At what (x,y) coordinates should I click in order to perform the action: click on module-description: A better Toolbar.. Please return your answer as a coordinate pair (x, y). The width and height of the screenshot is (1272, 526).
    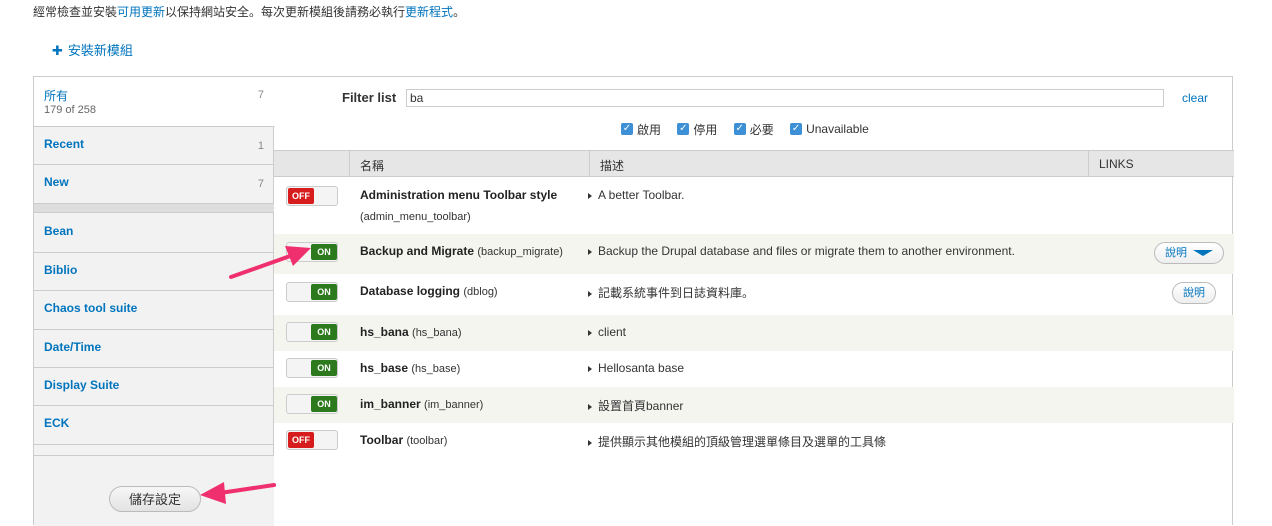
    Looking at the image, I should click on (636, 195).